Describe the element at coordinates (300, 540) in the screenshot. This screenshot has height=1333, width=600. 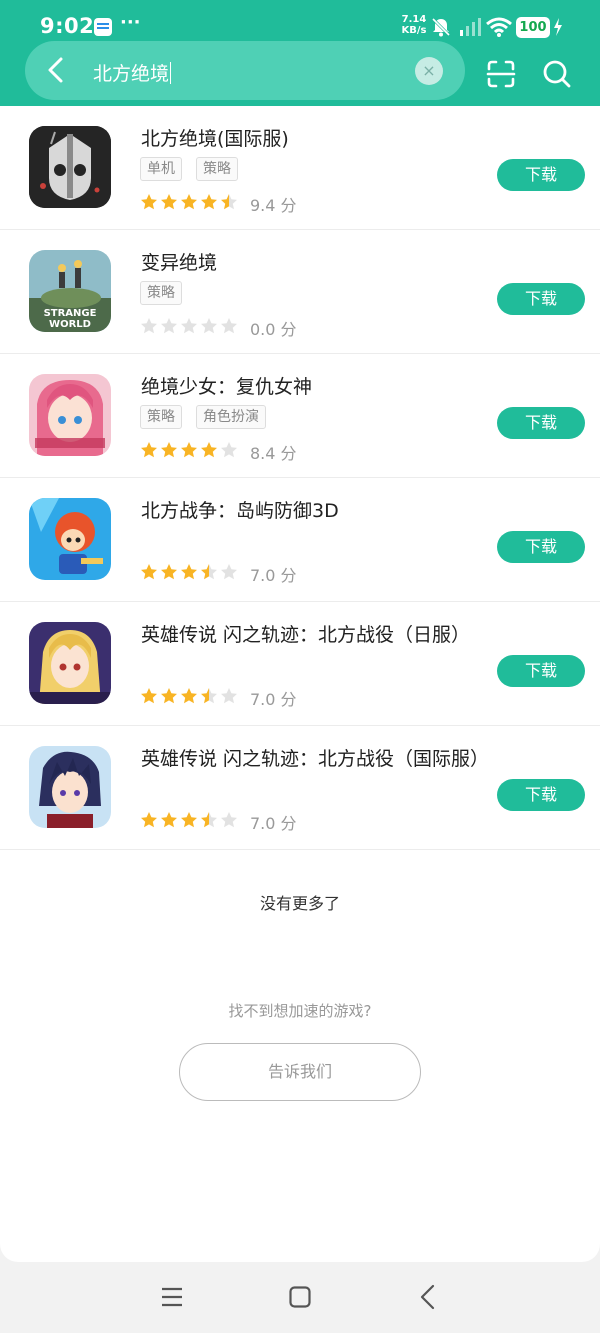
I see `result-item: 北方战争：岛屿防御3D 7.0 分 下载` at that location.